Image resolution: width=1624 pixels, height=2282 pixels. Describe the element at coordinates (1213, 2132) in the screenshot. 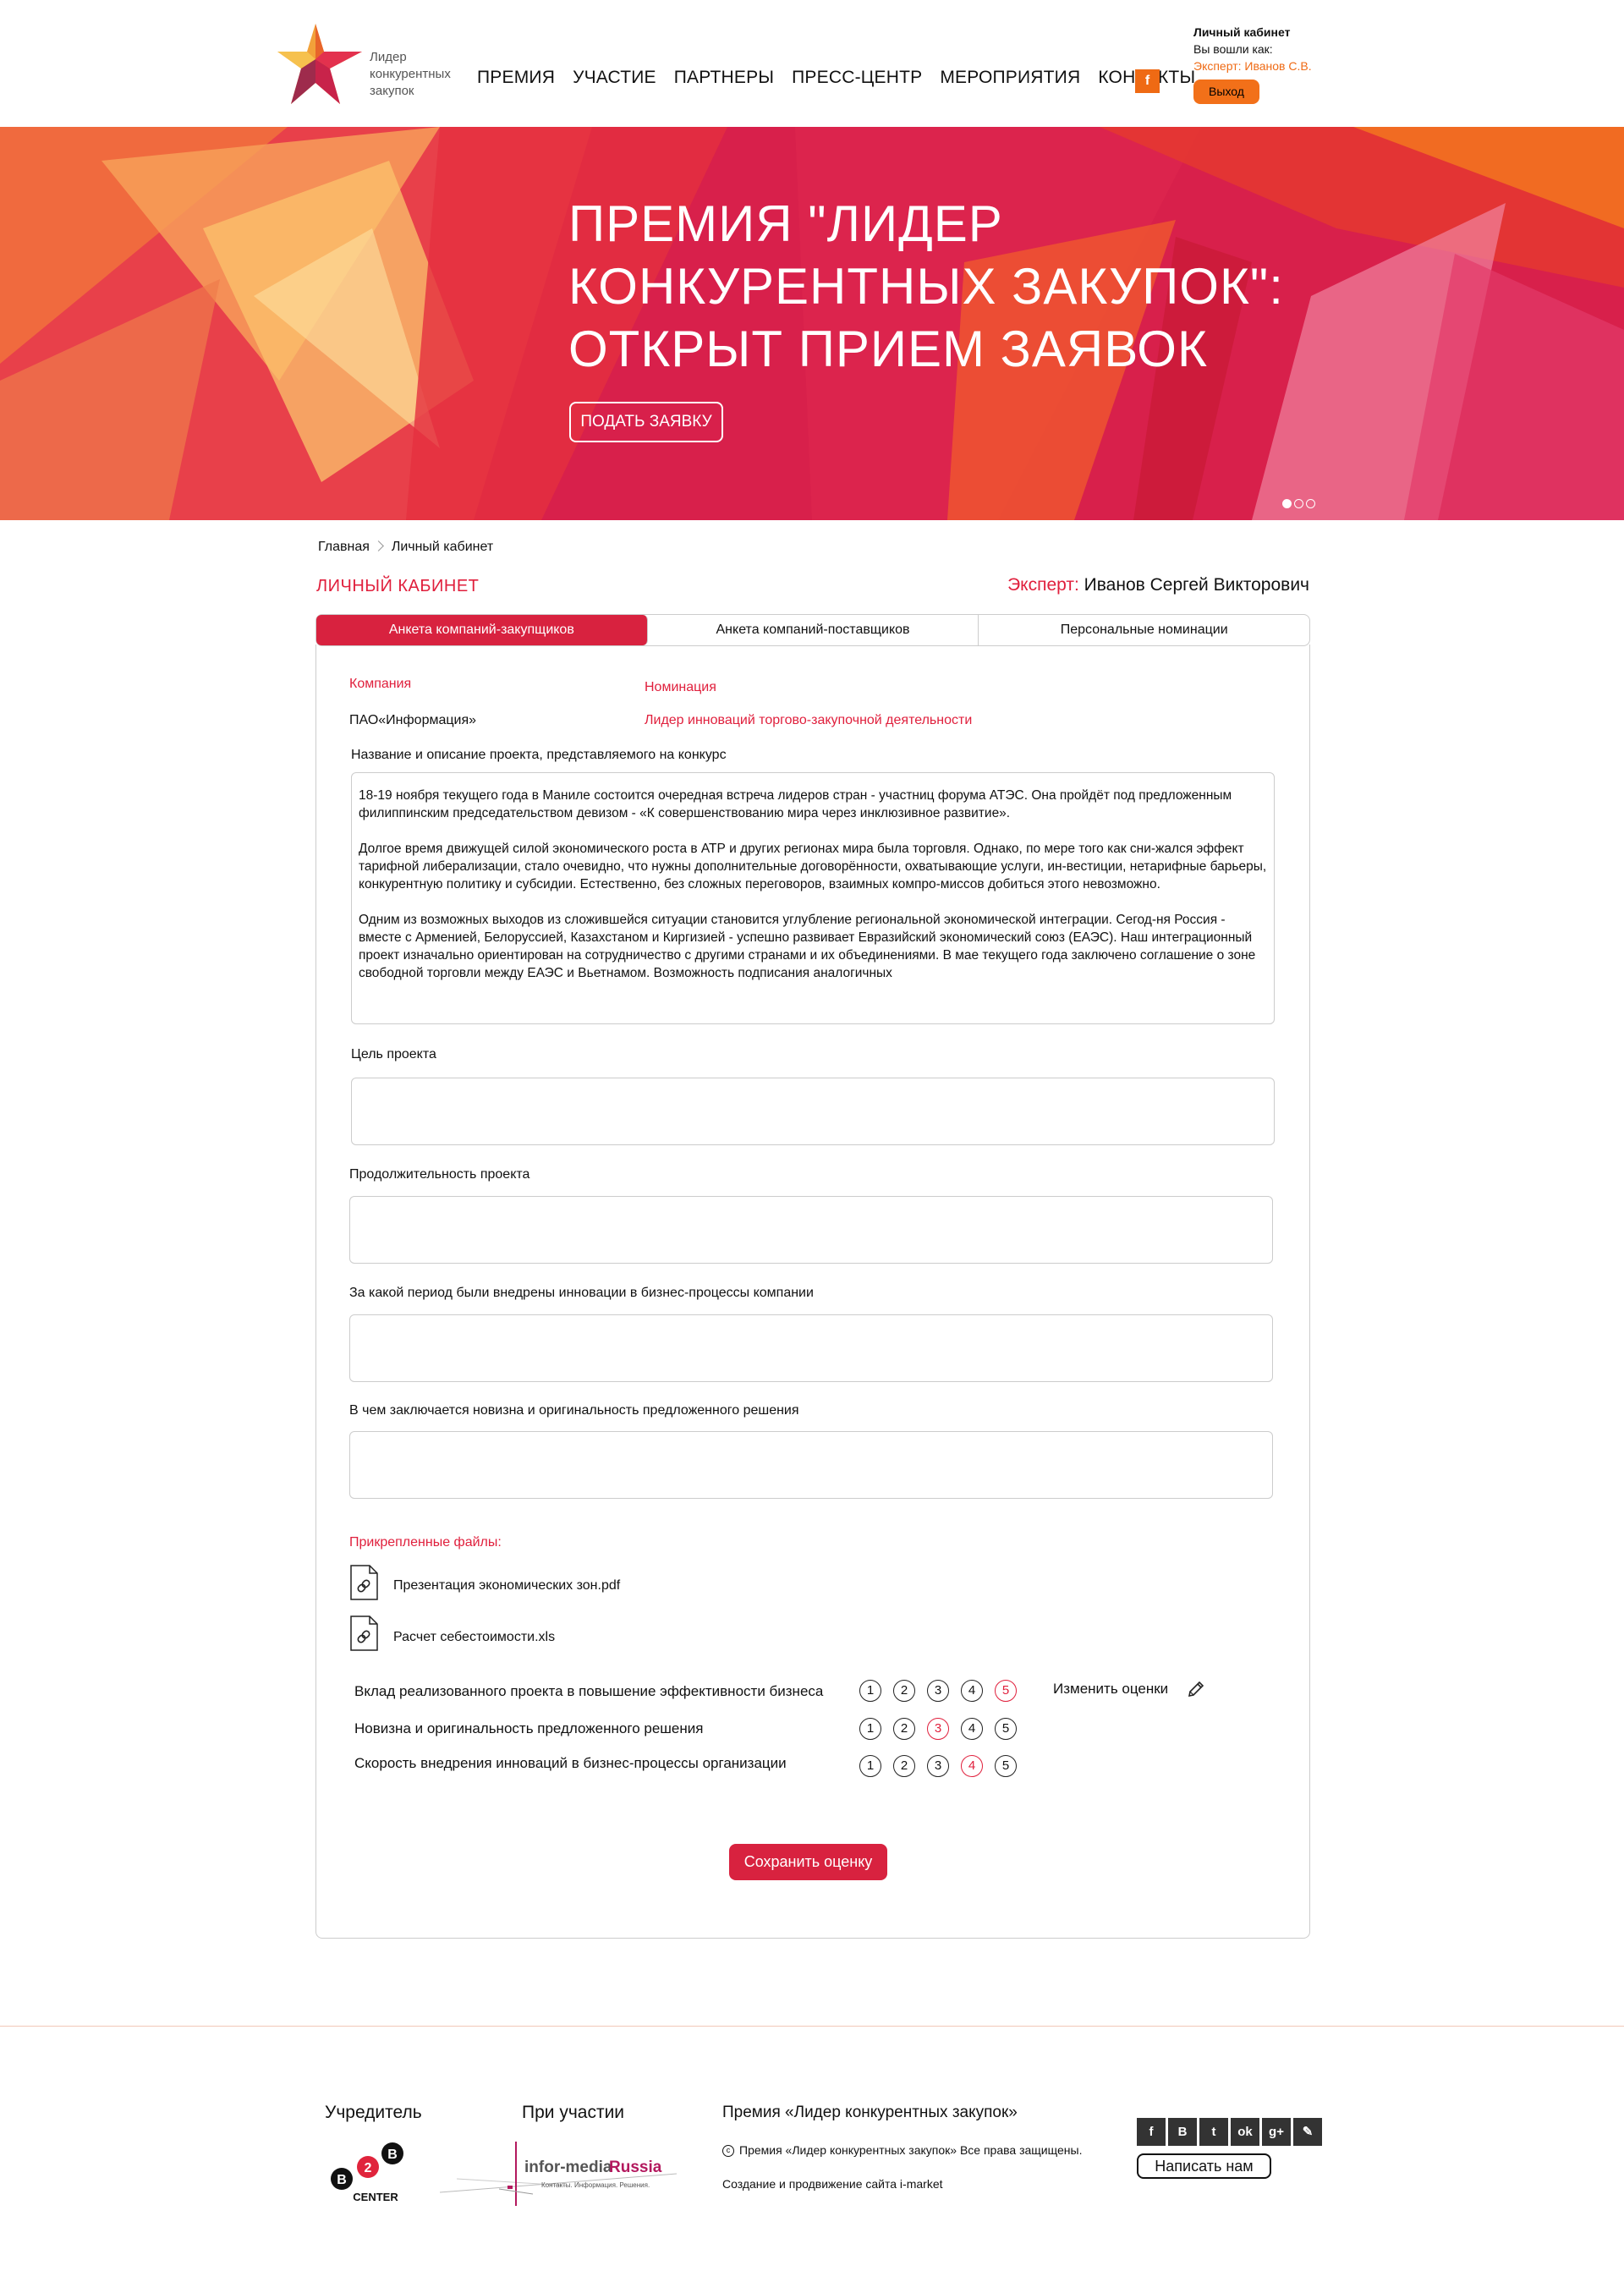

I see `twitter-icon: t` at that location.